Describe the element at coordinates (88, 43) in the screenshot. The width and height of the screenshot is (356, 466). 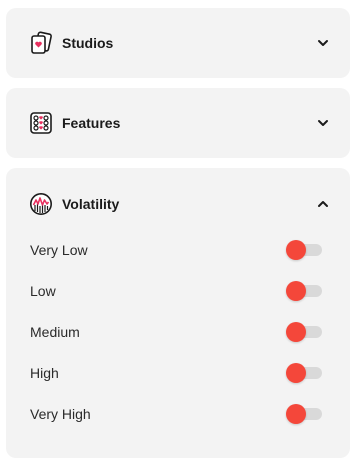
I see `studios-title: Studios` at that location.